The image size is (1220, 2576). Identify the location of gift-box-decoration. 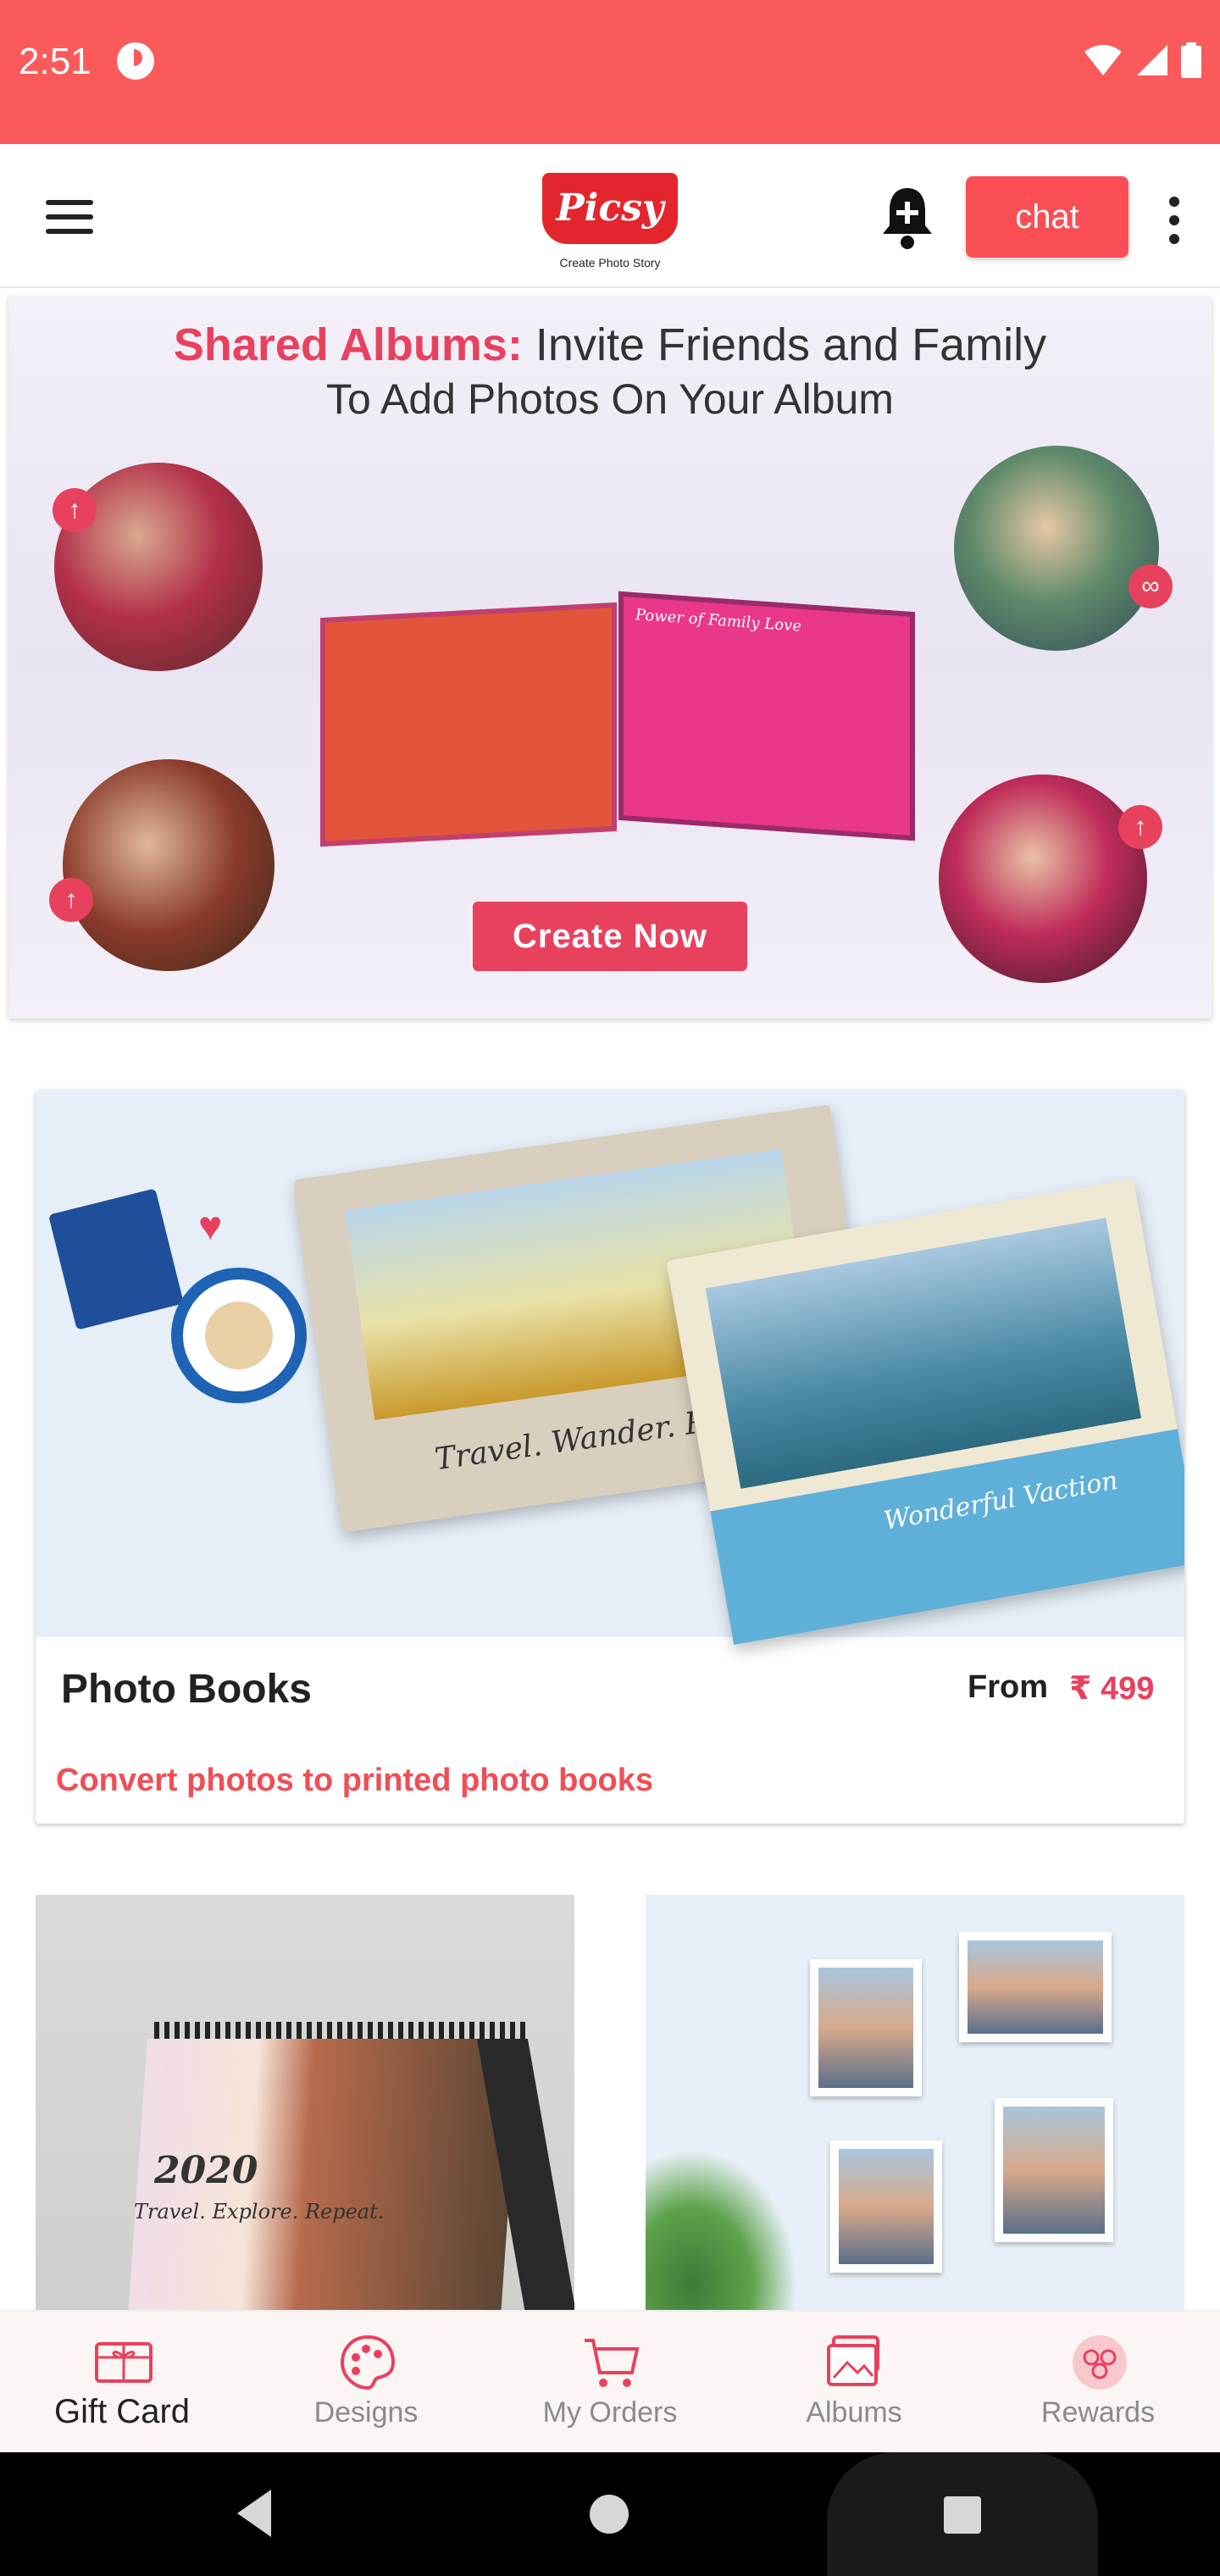
(116, 1259).